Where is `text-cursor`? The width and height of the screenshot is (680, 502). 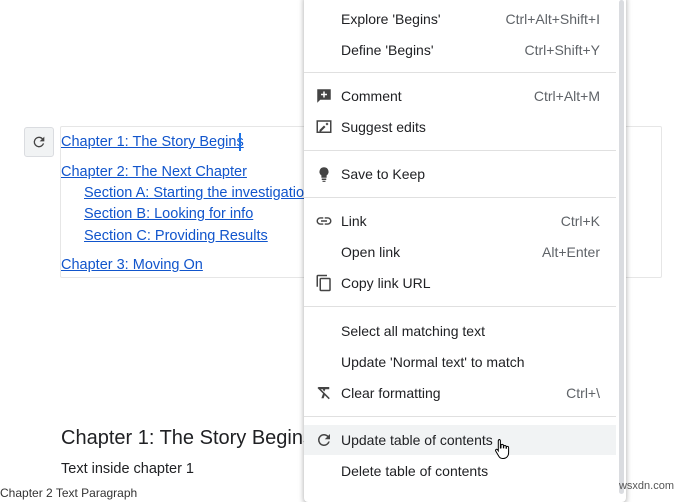
text-cursor is located at coordinates (240, 142).